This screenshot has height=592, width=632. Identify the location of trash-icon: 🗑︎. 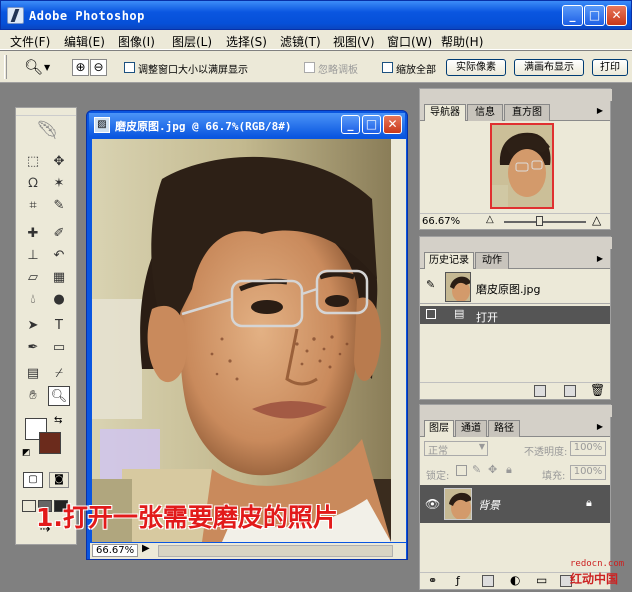
(597, 390).